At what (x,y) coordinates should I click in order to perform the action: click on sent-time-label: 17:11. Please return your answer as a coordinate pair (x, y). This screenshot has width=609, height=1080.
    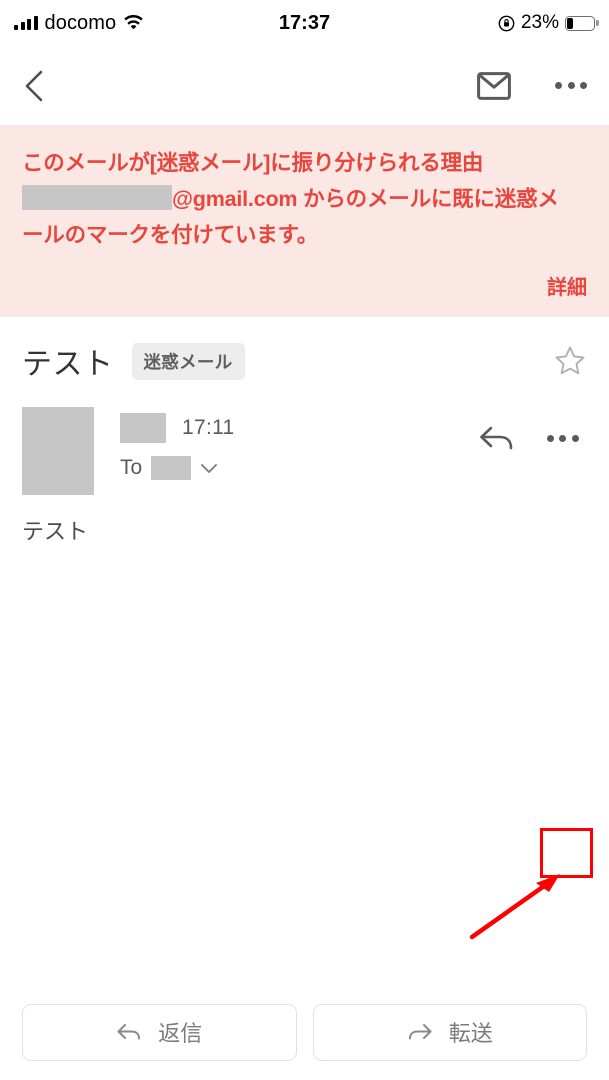
    Looking at the image, I should click on (208, 427).